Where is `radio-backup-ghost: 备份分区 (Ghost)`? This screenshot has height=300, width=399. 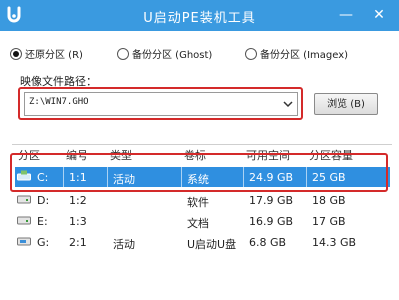 radio-backup-ghost: 备份分区 (Ghost) is located at coordinates (164, 53).